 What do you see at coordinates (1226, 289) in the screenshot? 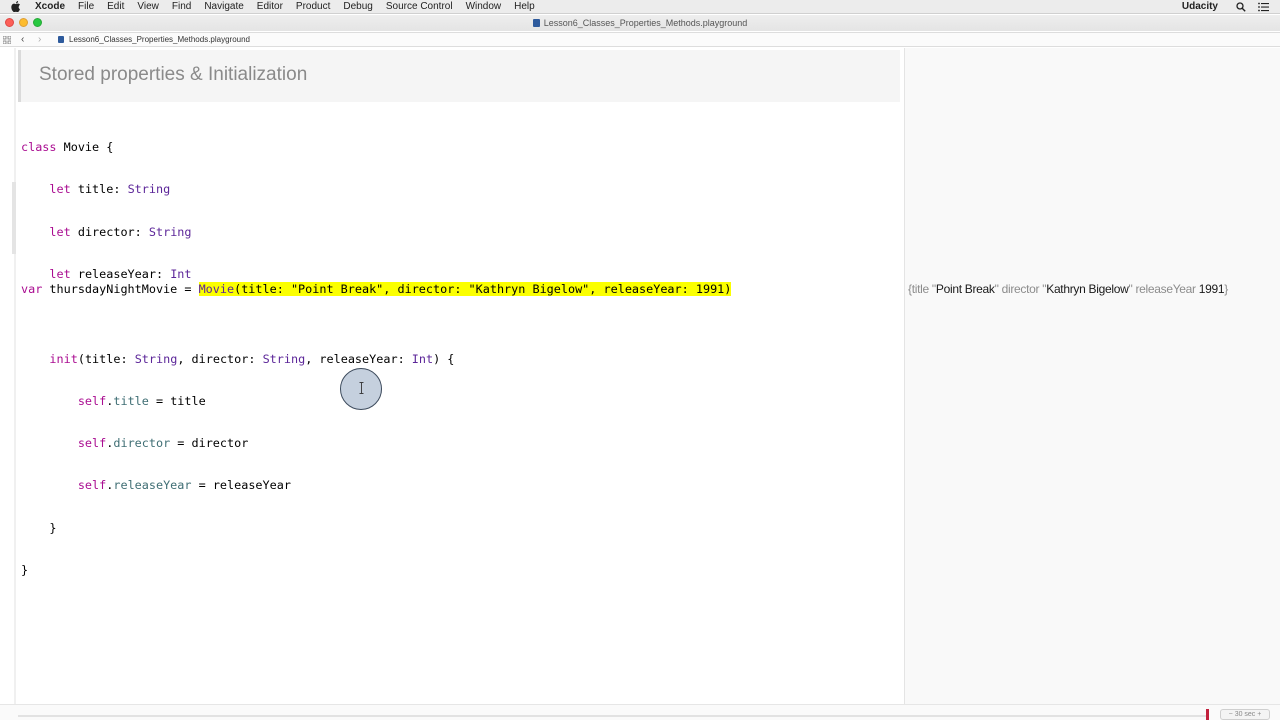
I see `result-part: }` at bounding box center [1226, 289].